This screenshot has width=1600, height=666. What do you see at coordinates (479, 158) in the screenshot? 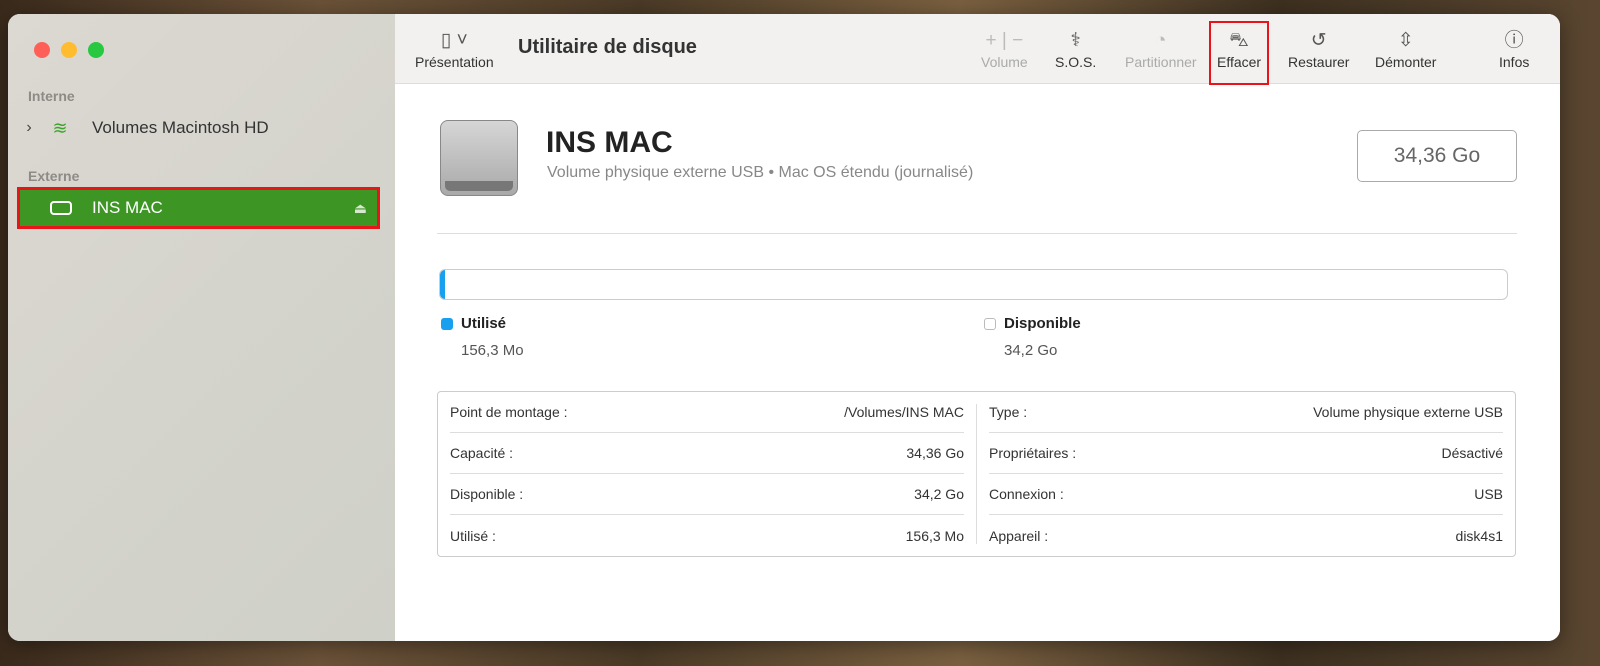
I see `external-drive-icon` at bounding box center [479, 158].